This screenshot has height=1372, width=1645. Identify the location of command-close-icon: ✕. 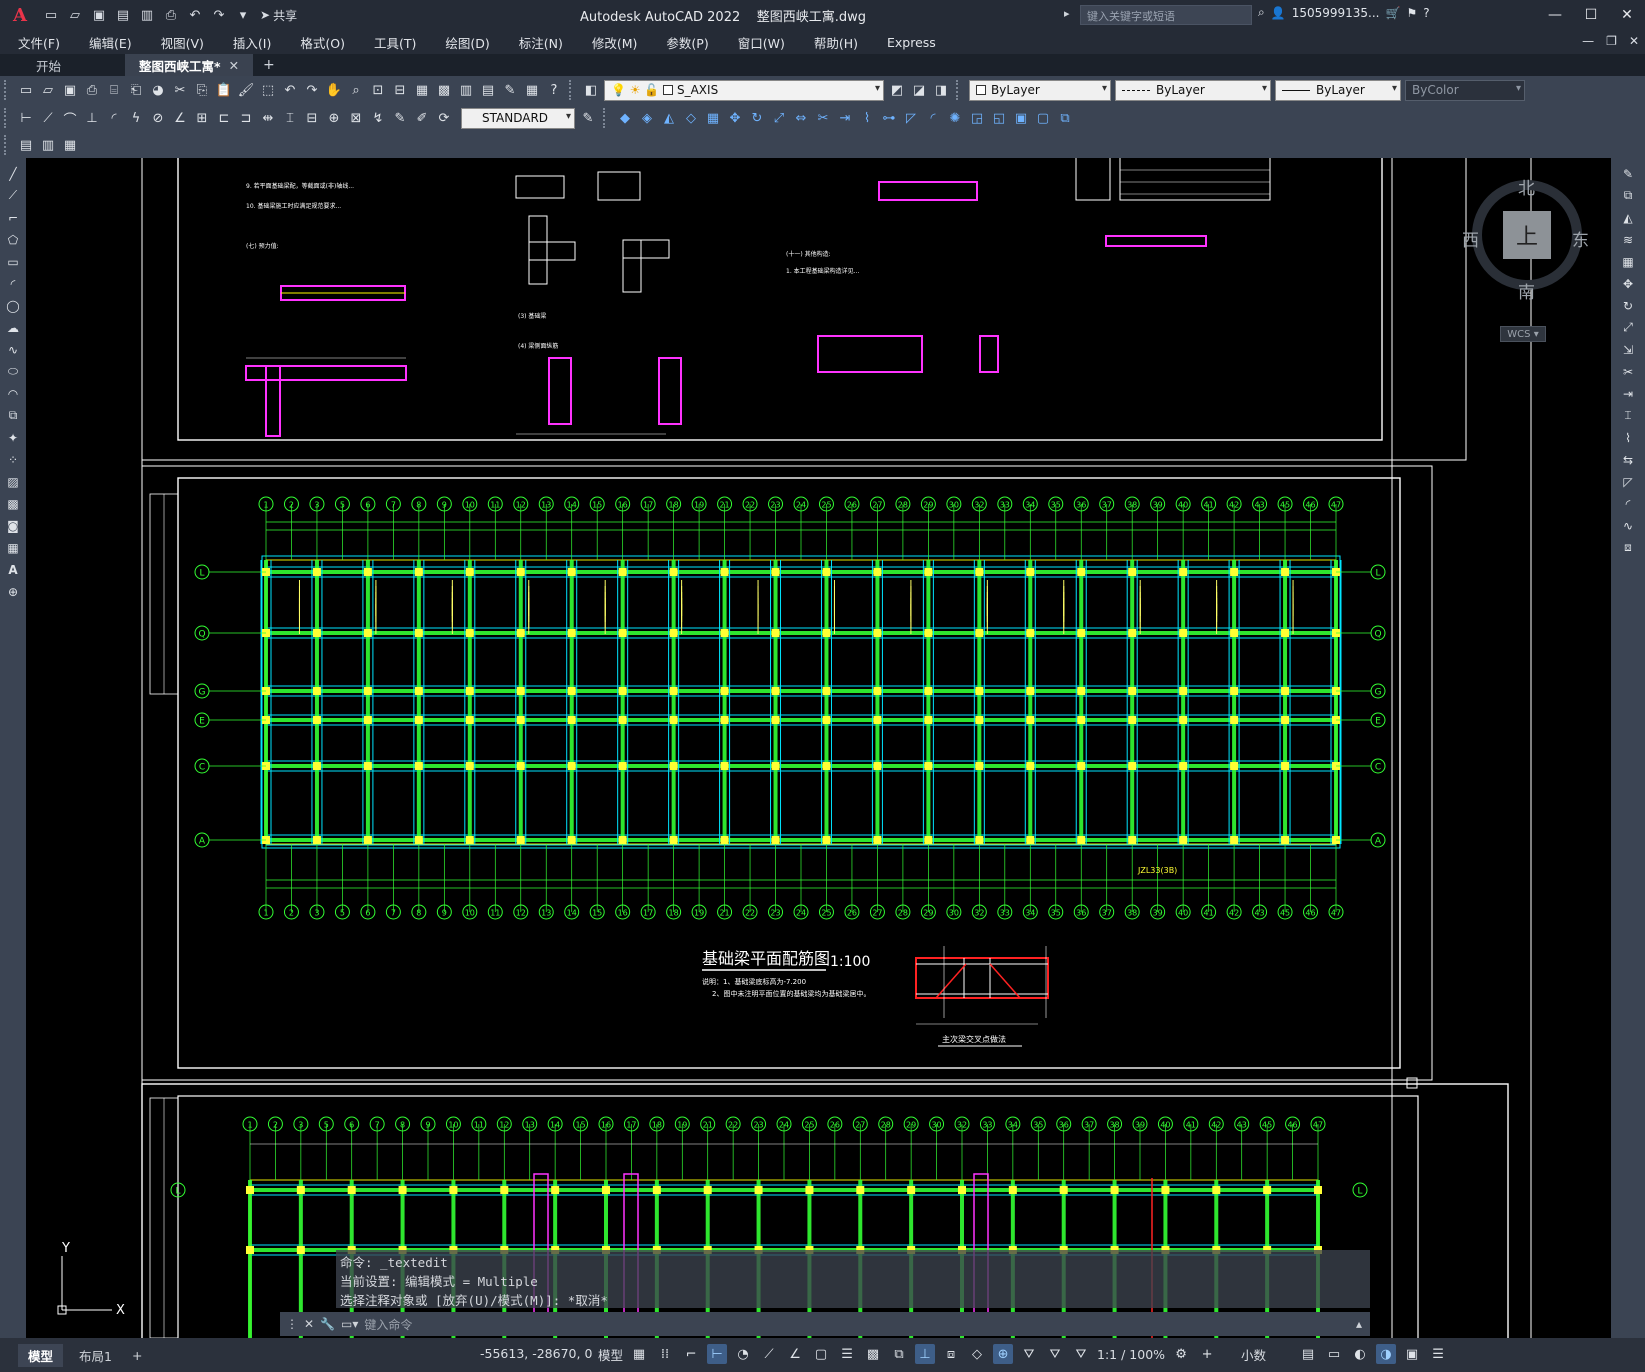
(309, 1324).